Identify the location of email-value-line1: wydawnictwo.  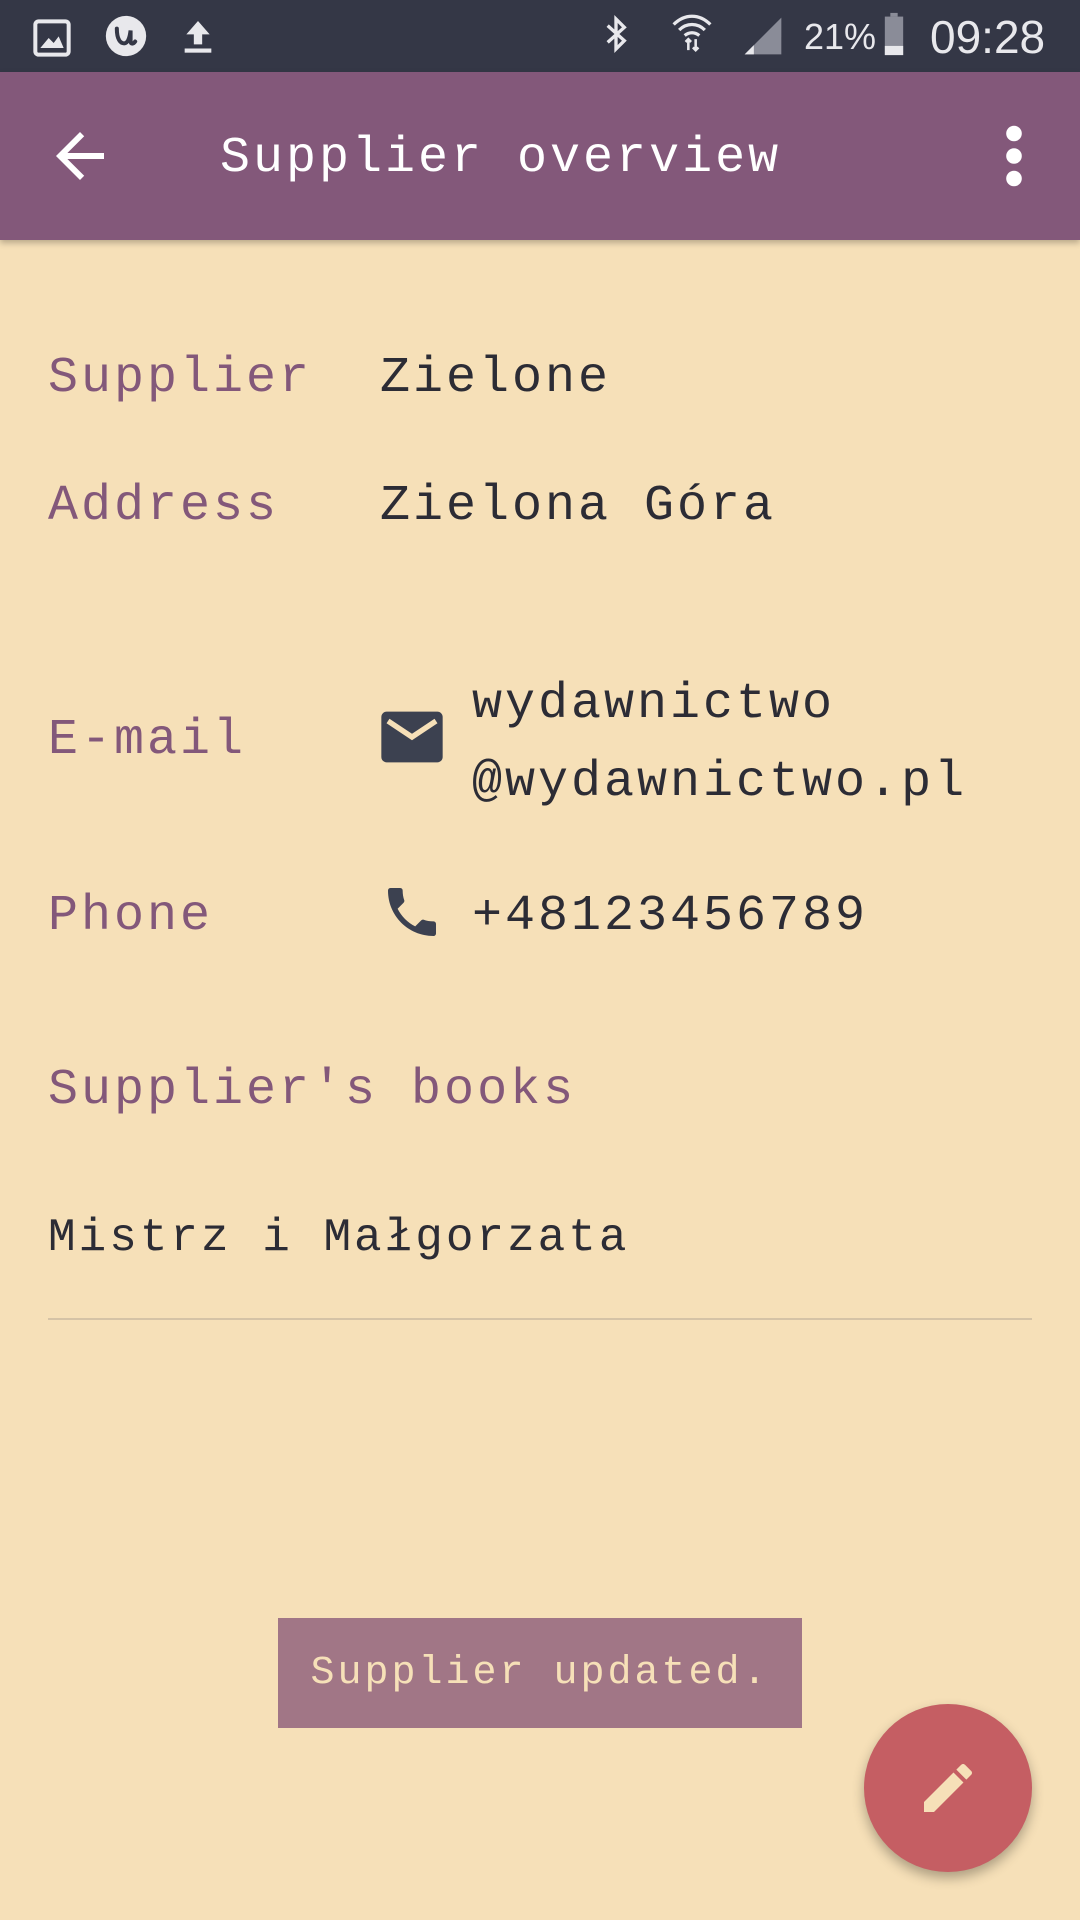
(653, 704).